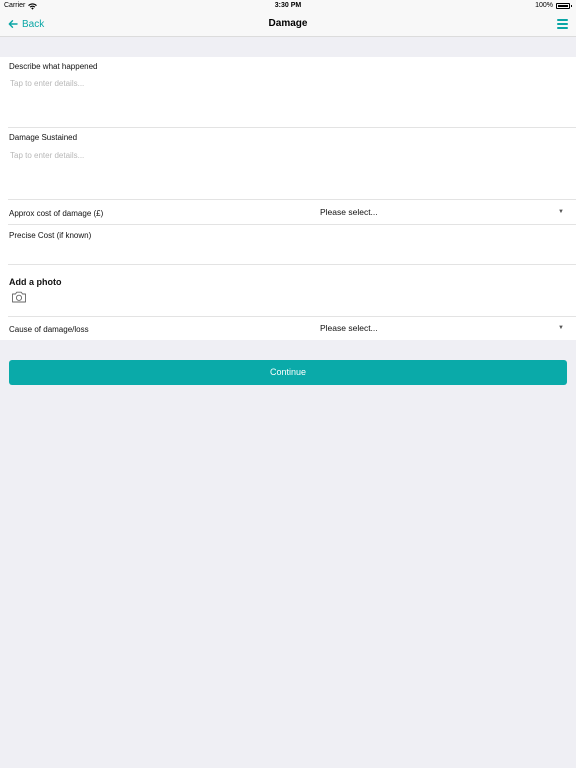 The image size is (576, 768). Describe the element at coordinates (288, 372) in the screenshot. I see `continue-button: Continue` at that location.